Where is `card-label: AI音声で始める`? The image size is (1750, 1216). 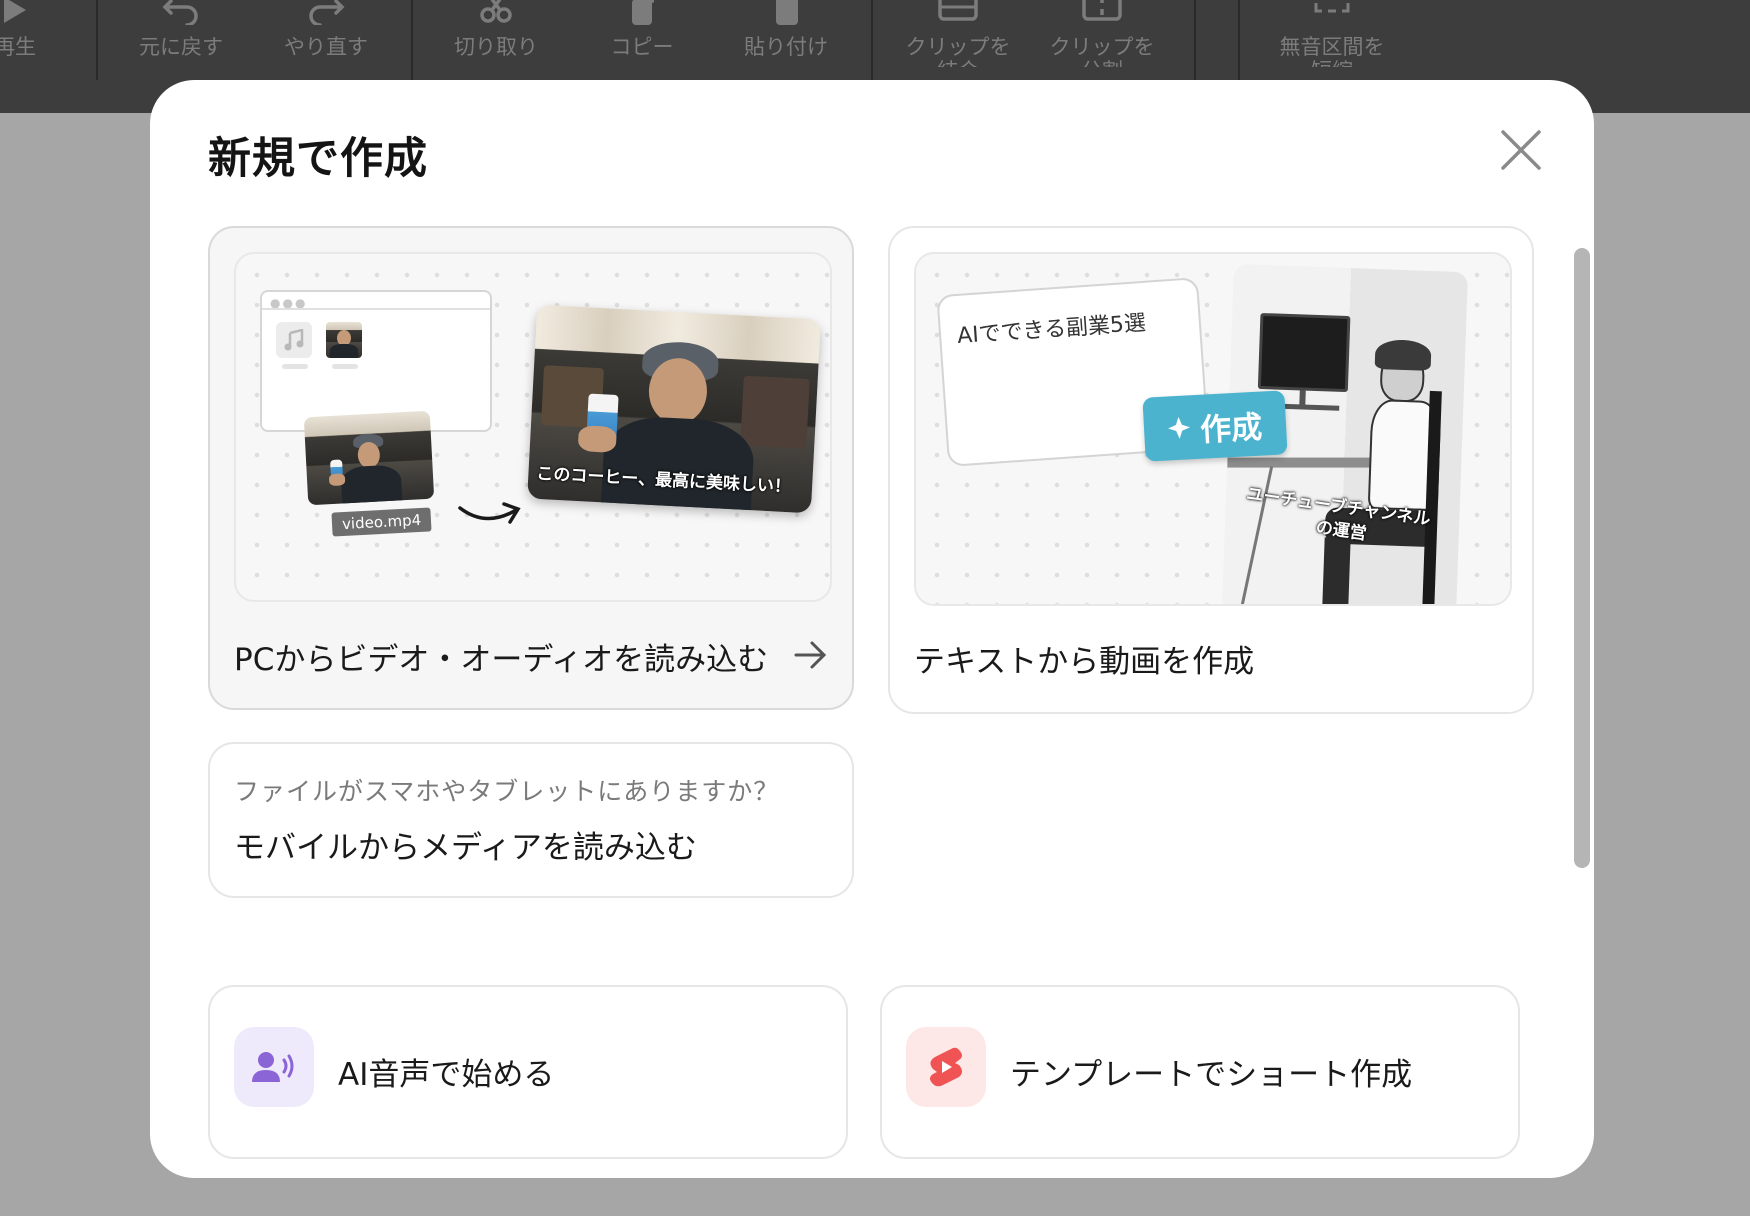 card-label: AI音声で始める is located at coordinates (446, 1075).